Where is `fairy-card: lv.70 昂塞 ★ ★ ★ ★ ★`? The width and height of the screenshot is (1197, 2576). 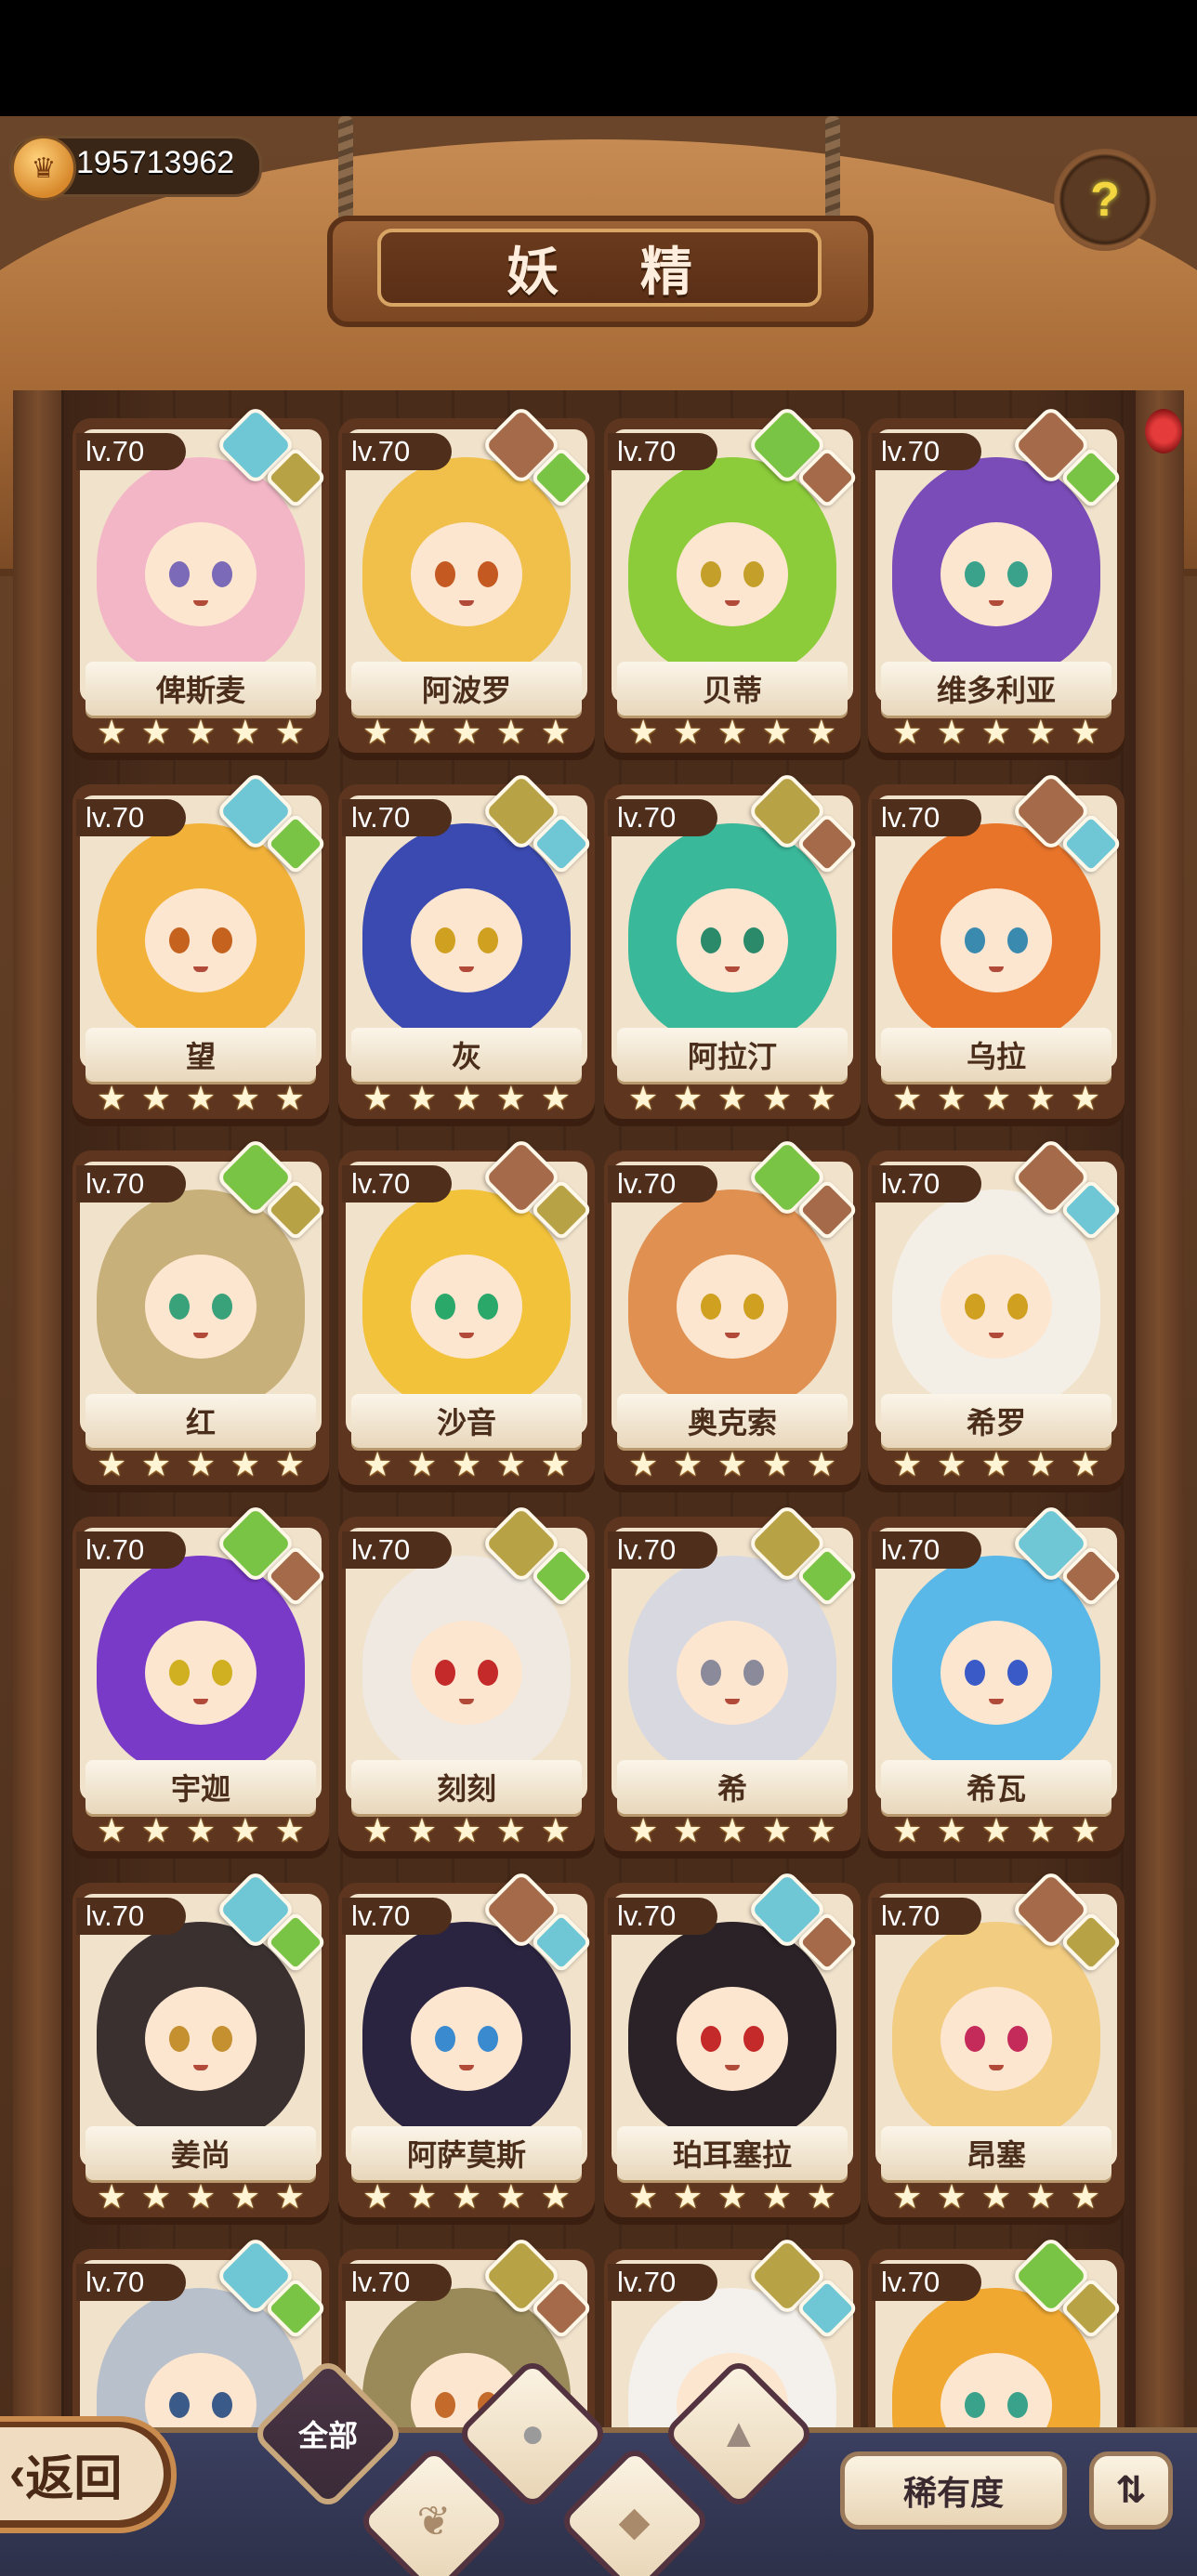 fairy-card: lv.70 昂塞 ★ ★ ★ ★ ★ is located at coordinates (996, 2043).